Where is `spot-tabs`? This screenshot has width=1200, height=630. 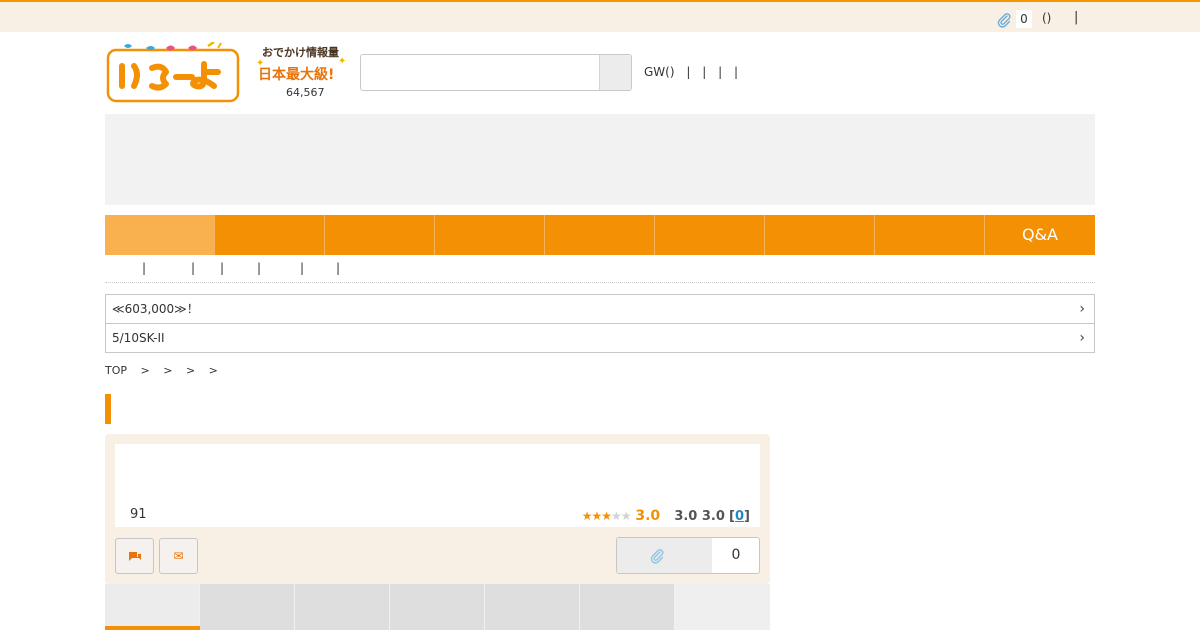 spot-tabs is located at coordinates (437, 607).